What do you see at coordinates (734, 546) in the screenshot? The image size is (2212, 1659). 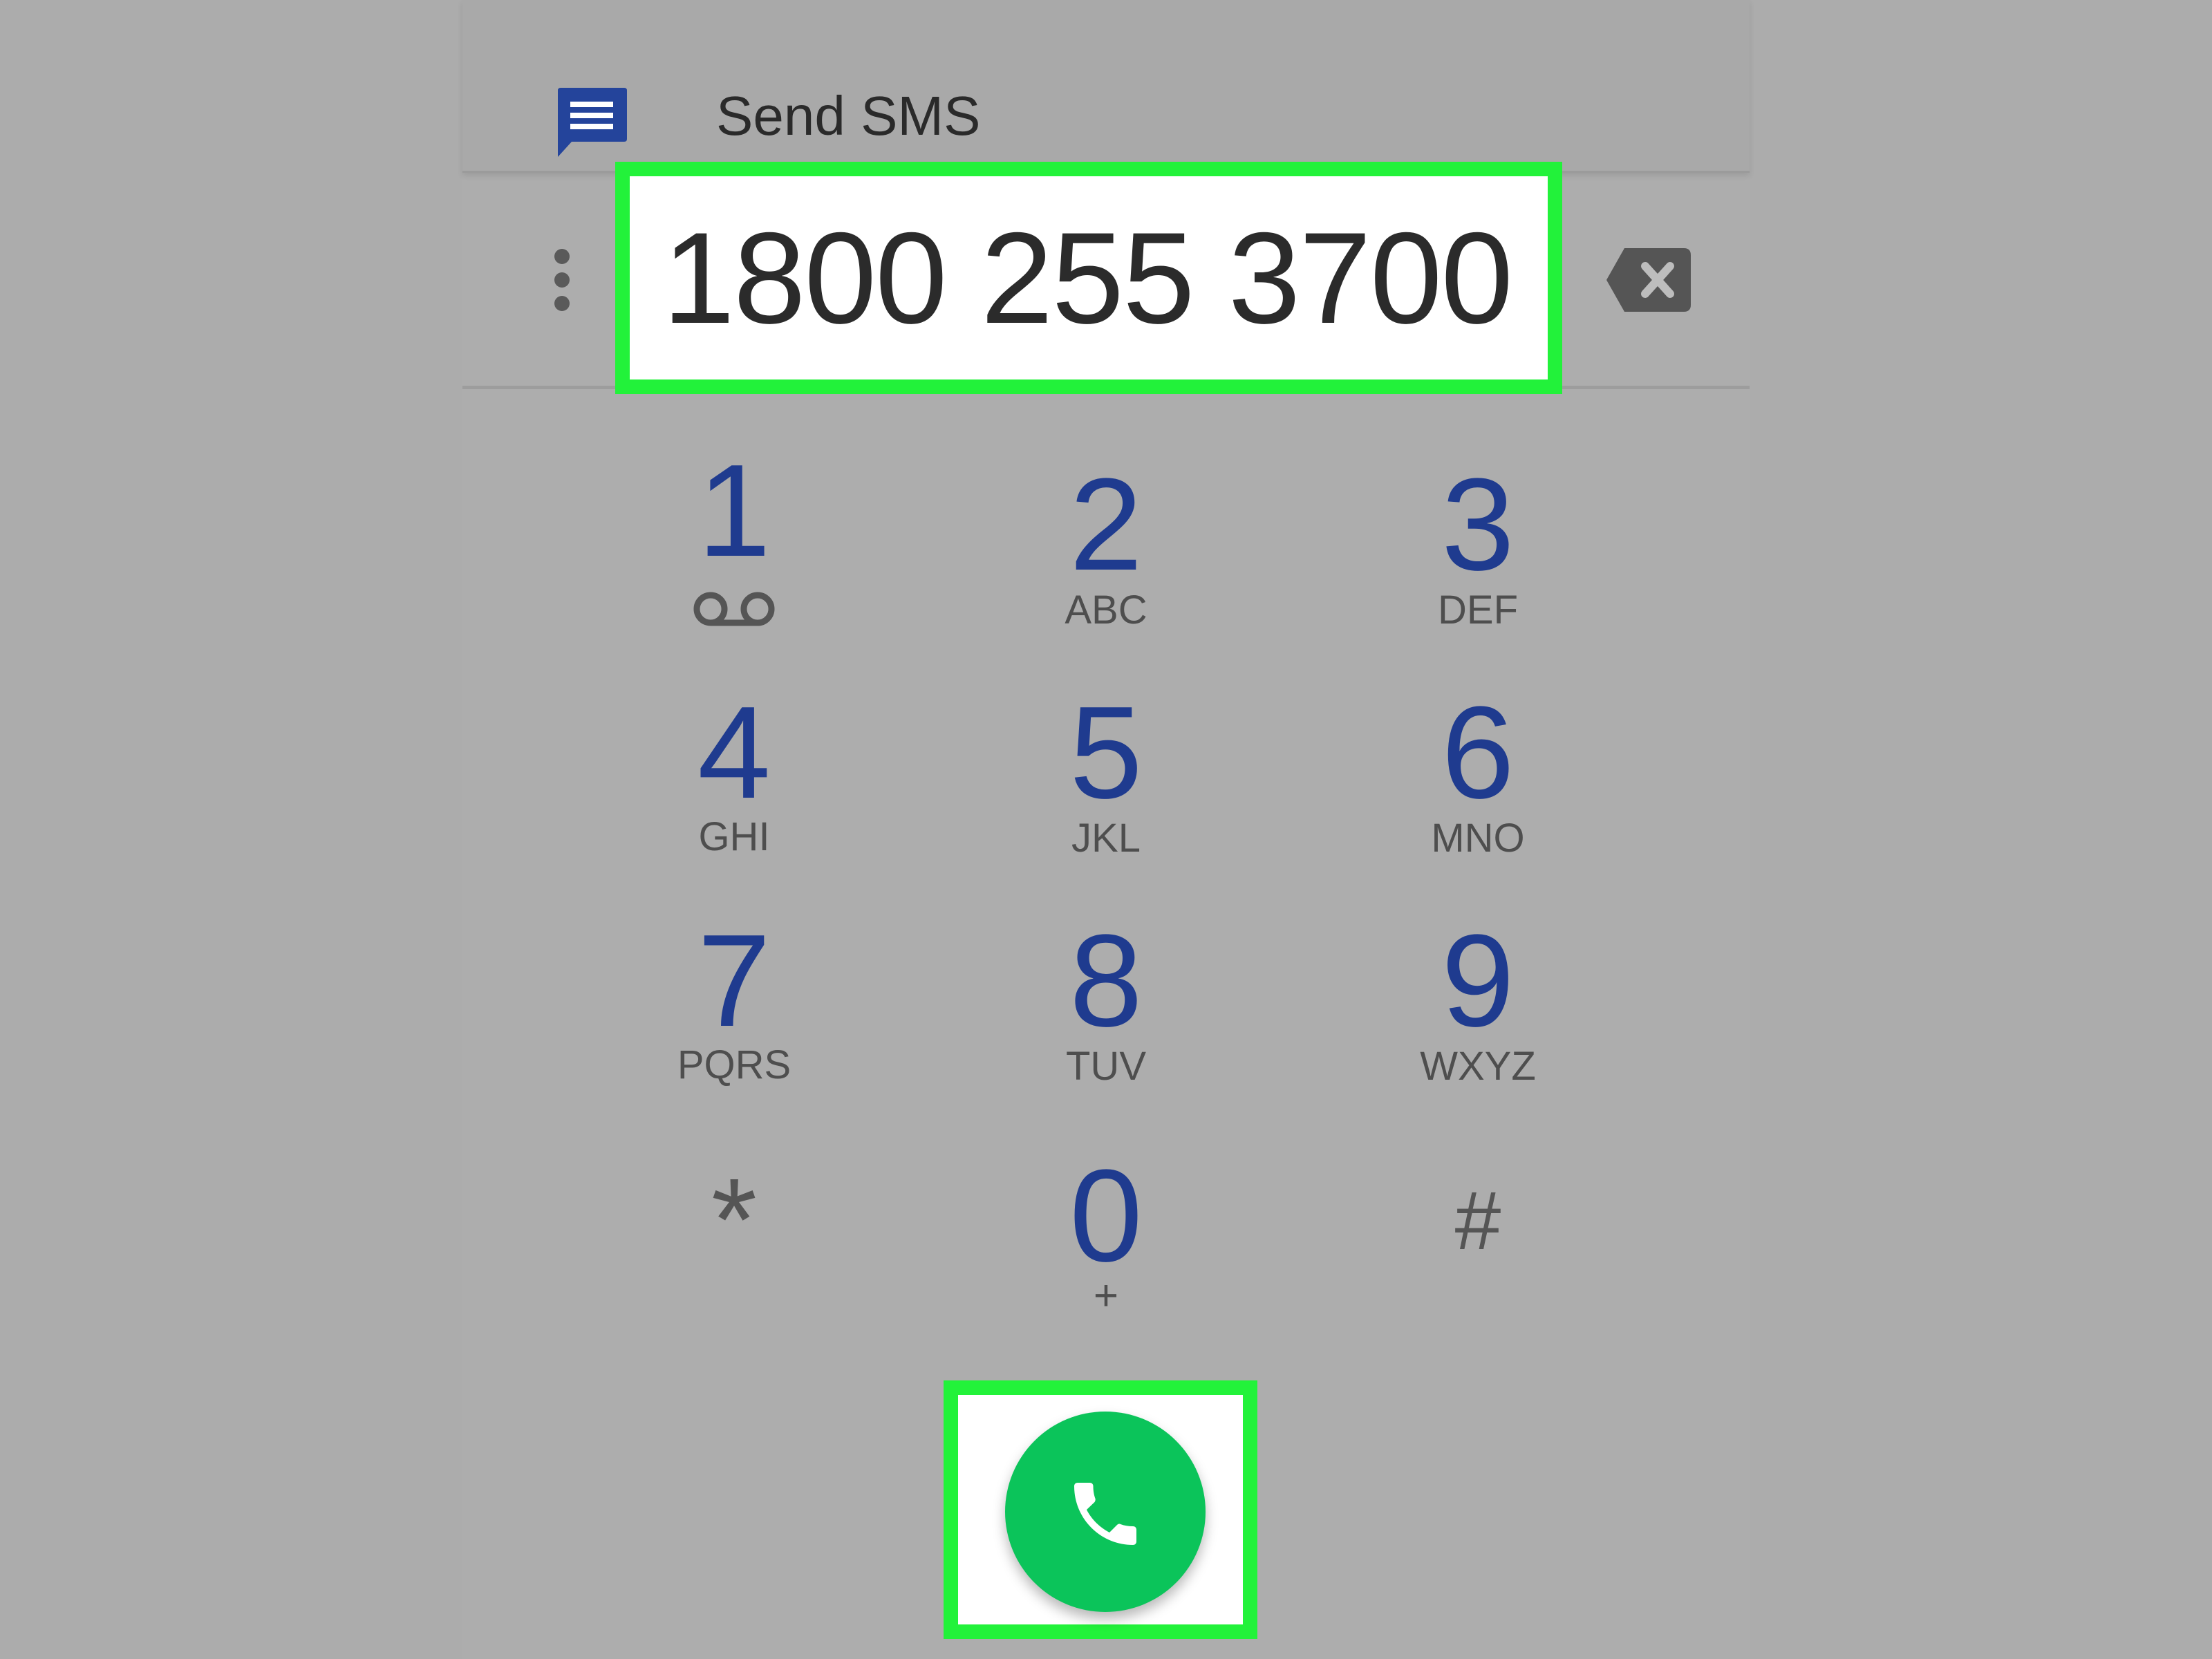 I see `key-1: 1` at bounding box center [734, 546].